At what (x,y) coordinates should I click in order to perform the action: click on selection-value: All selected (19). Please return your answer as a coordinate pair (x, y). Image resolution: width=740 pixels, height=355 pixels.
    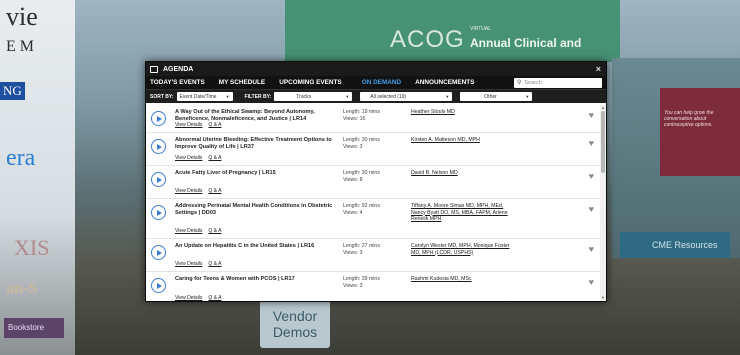
    Looking at the image, I should click on (388, 96).